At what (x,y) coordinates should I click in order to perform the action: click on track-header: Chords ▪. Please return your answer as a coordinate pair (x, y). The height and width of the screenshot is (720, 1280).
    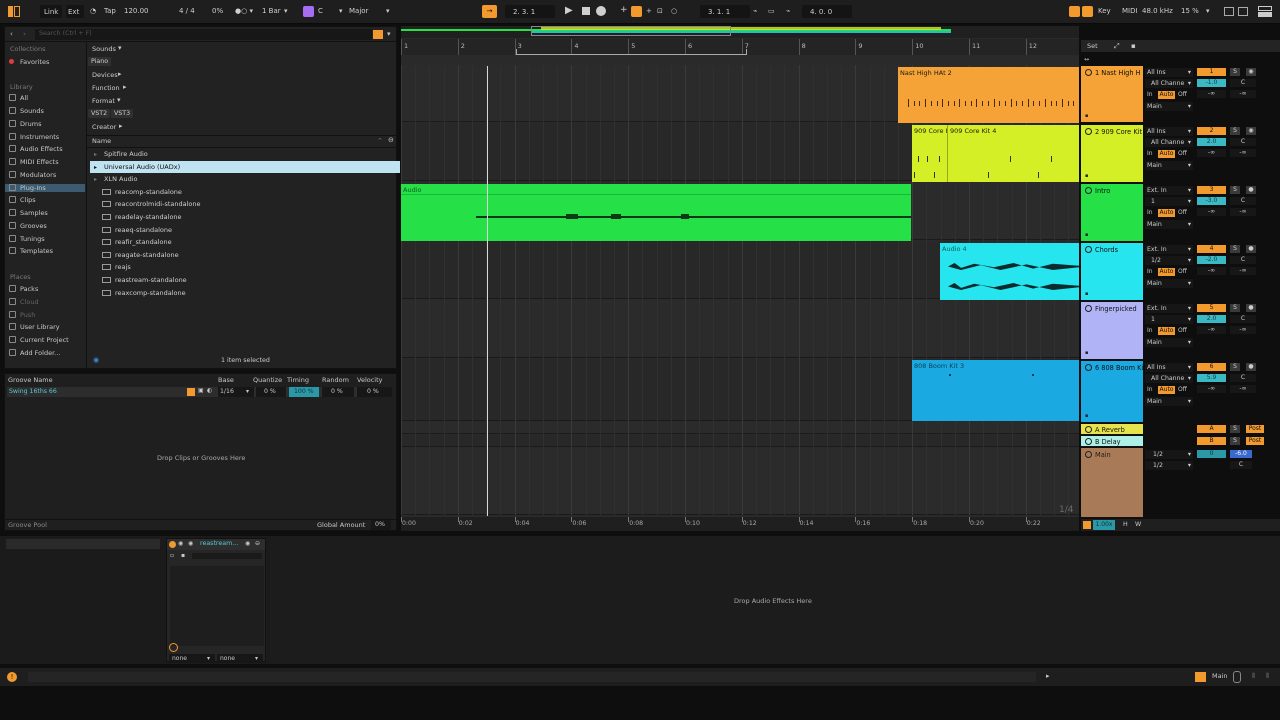
    Looking at the image, I should click on (1112, 272).